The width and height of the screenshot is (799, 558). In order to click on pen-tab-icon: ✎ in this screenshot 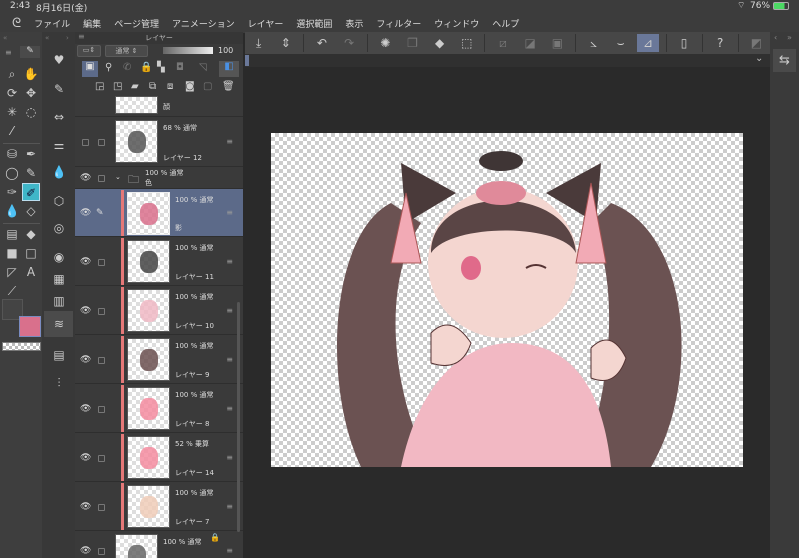, I will do `click(30, 52)`.